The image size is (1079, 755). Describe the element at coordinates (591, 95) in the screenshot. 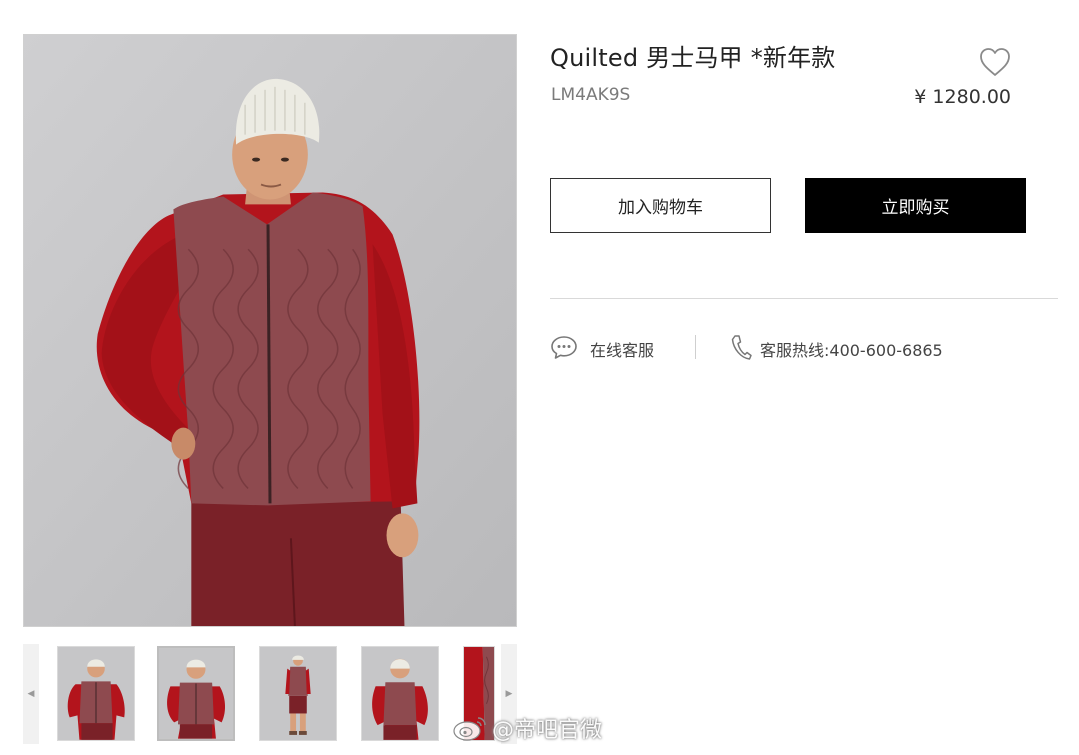

I see `product-sku: LM4AK9S` at that location.